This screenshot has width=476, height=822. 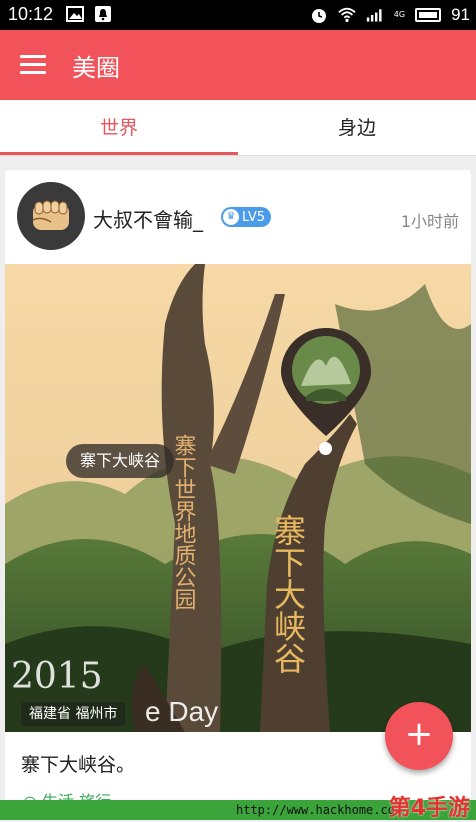 I want to click on username: 大叔不會输_, so click(x=148, y=218).